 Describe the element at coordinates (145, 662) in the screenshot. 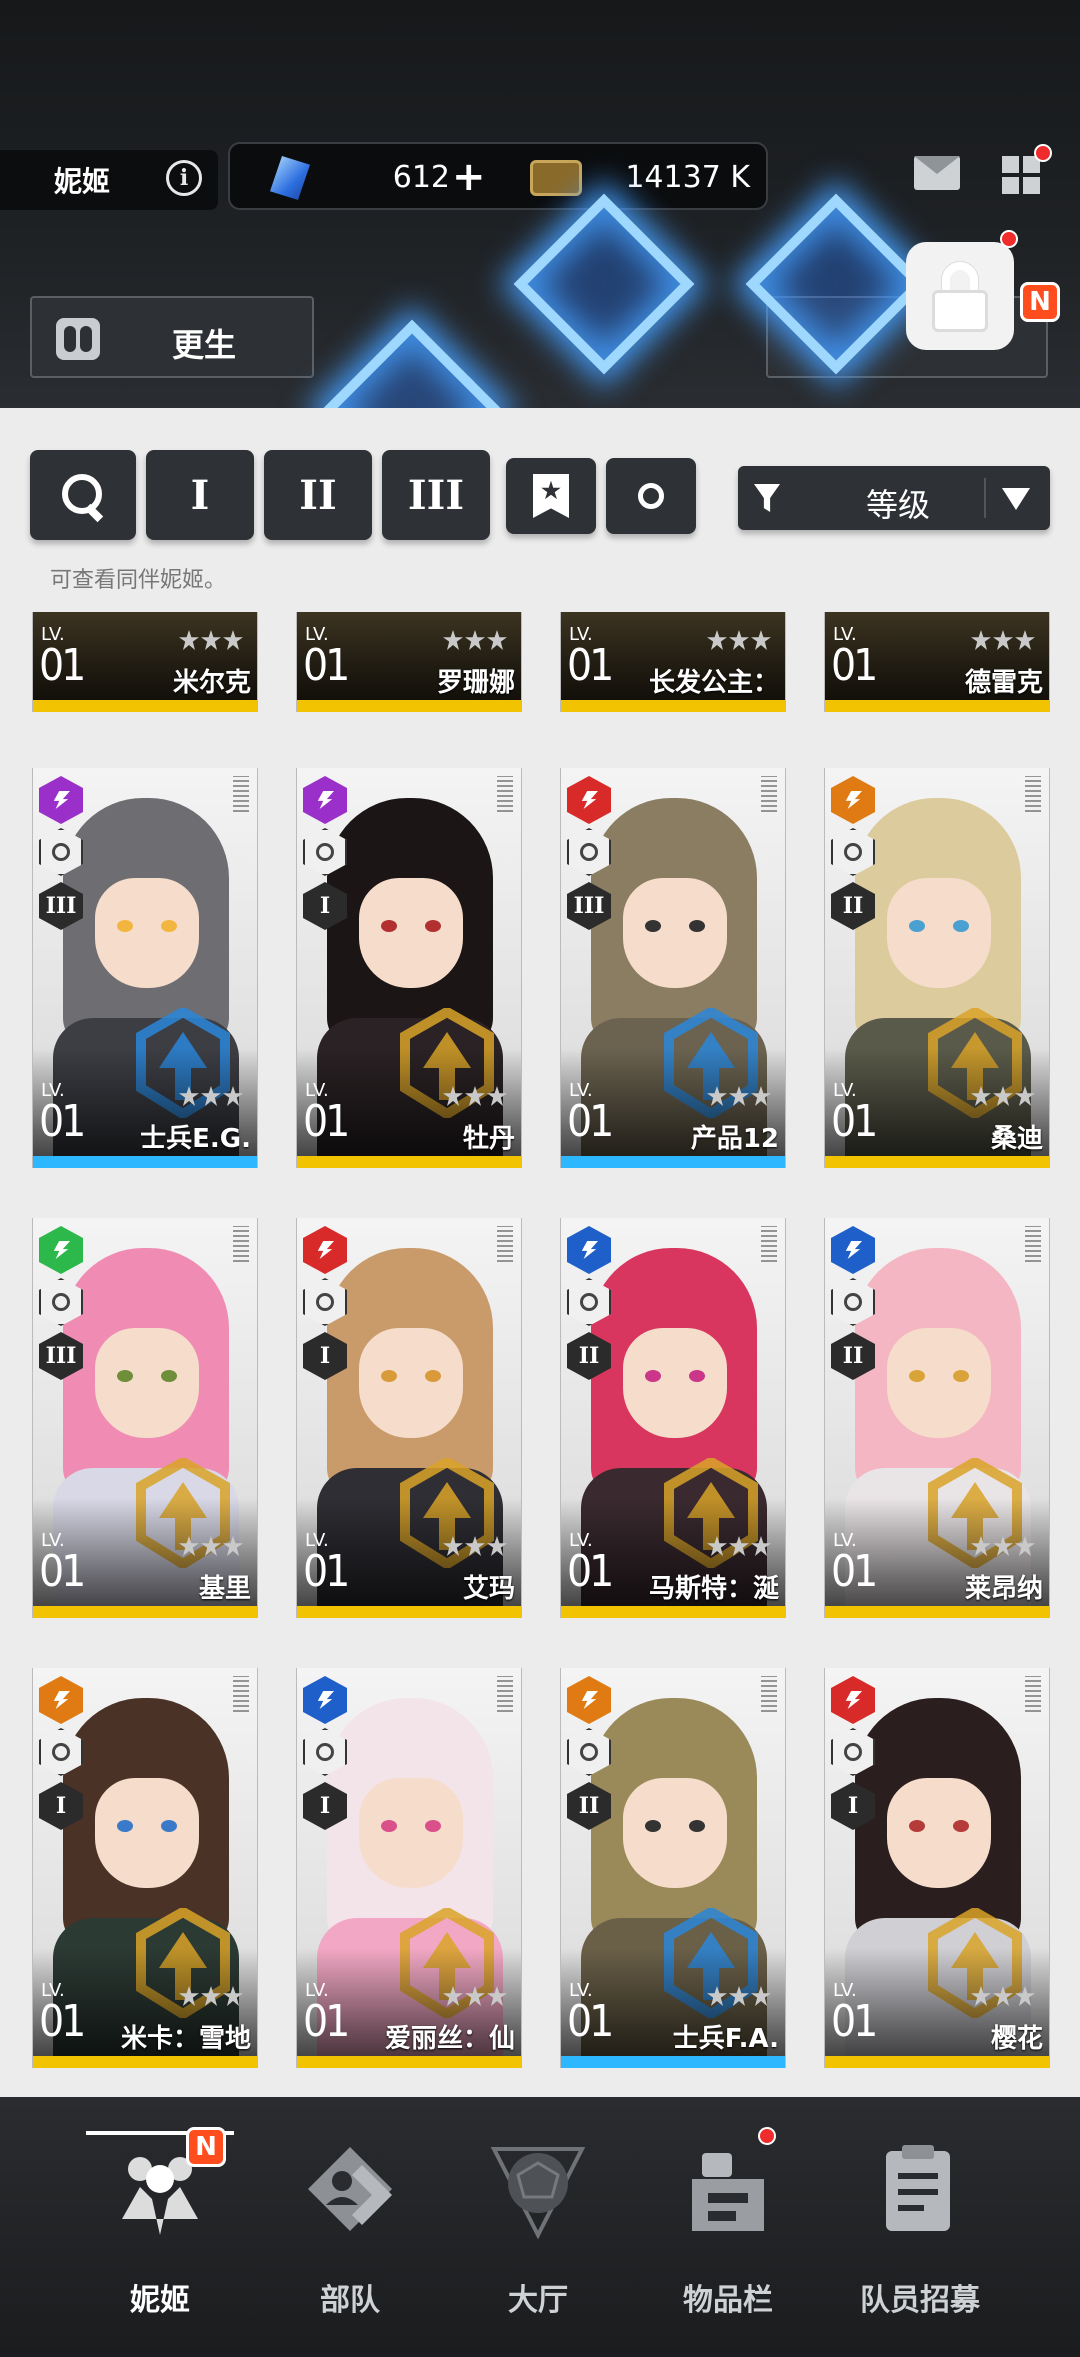

I see `nikke-card: LV. 01 米尔克` at that location.